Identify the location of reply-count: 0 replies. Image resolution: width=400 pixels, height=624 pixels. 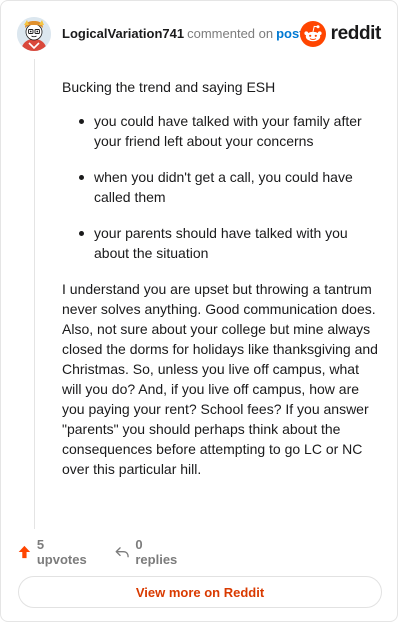
(156, 552).